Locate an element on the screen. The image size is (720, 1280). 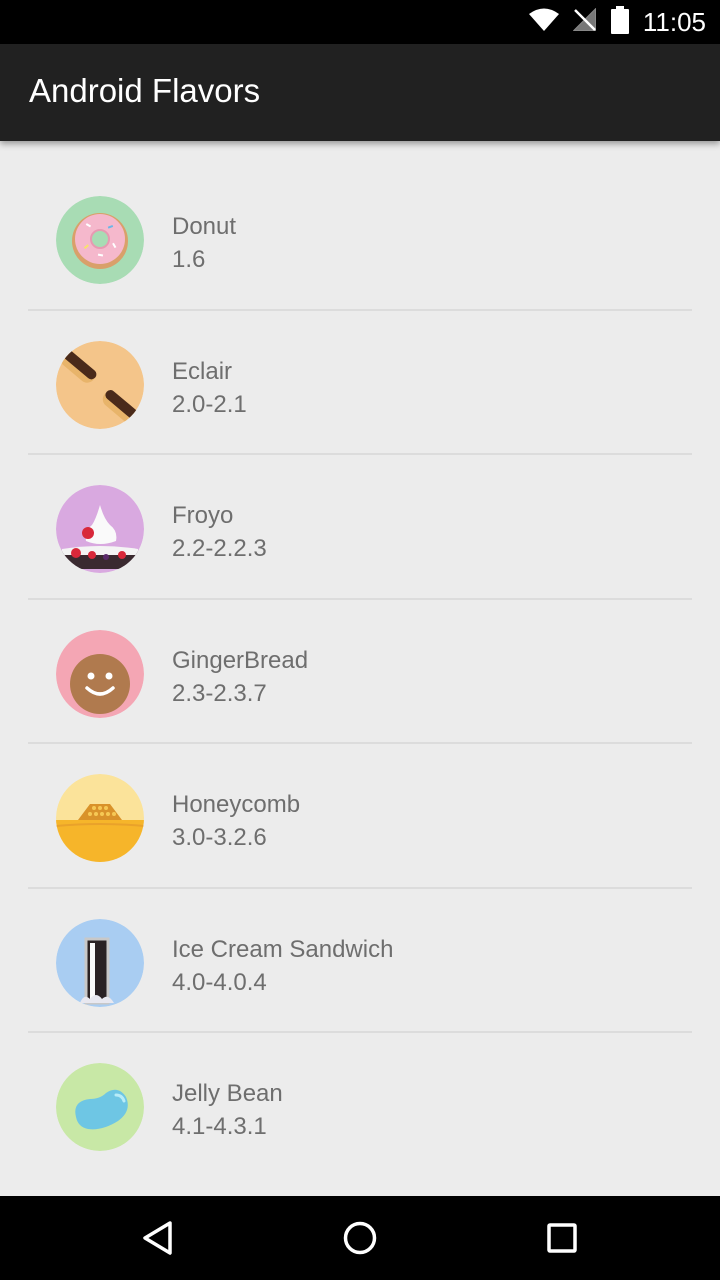
back-icon is located at coordinates (157, 1238).